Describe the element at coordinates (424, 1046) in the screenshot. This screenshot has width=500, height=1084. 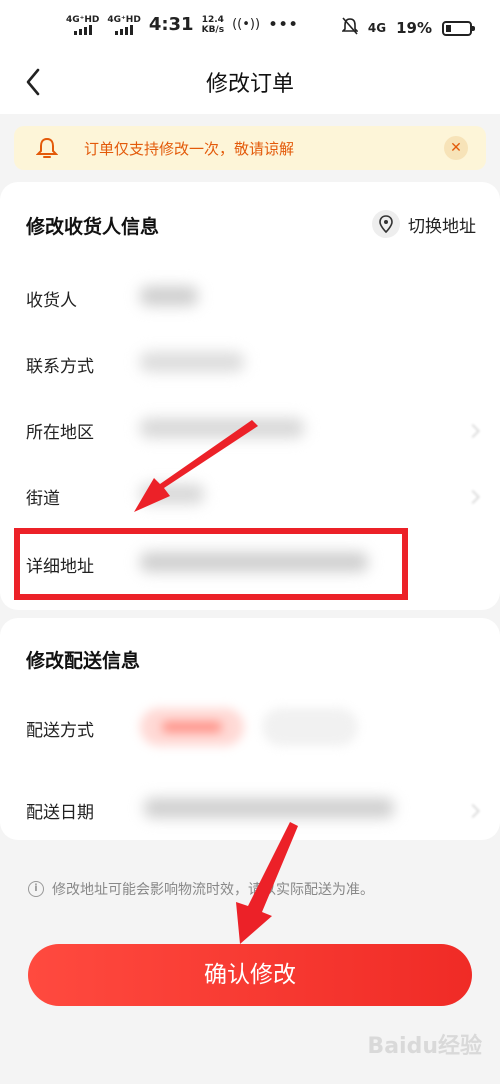
I see `watermark: Baidu经验` at that location.